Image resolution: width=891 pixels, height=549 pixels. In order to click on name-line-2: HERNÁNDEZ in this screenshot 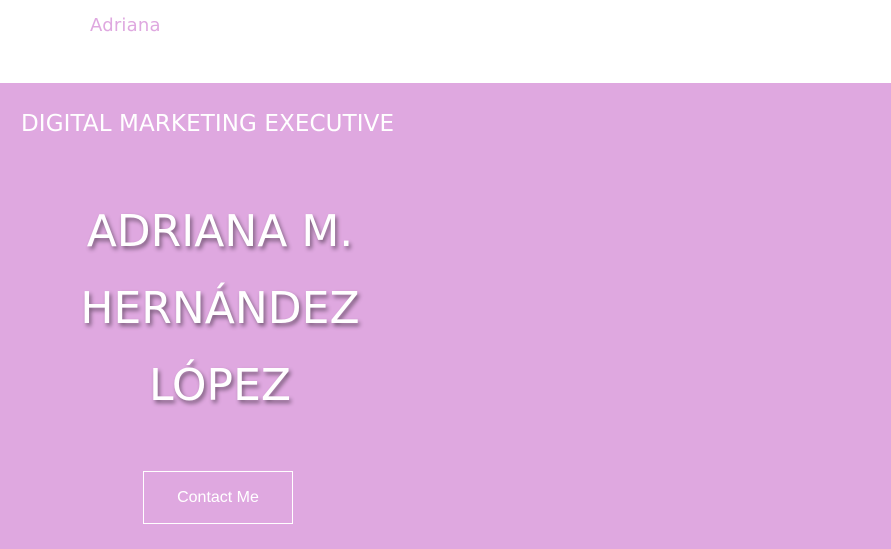, I will do `click(220, 308)`.